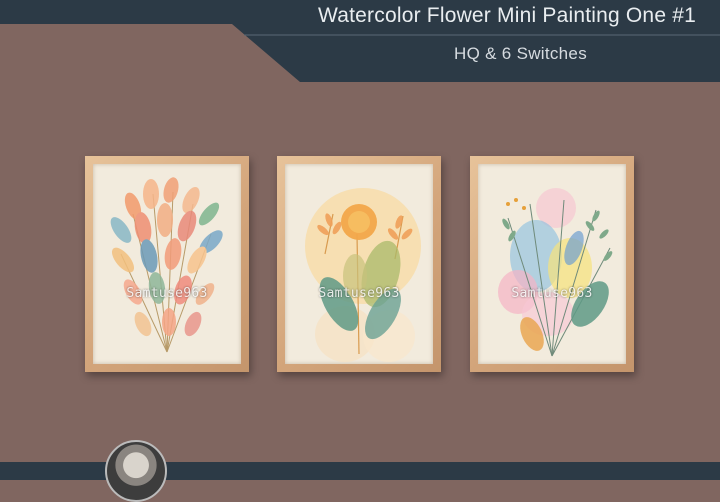  I want to click on painting-canvas-3: Samtuse963, so click(552, 264).